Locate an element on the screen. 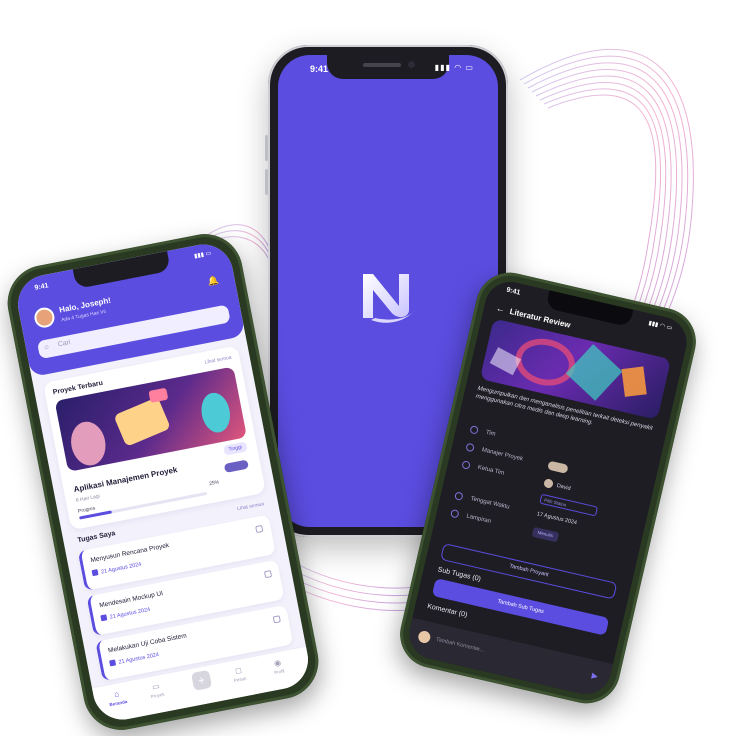  attachment-tag: Menulis is located at coordinates (545, 534).